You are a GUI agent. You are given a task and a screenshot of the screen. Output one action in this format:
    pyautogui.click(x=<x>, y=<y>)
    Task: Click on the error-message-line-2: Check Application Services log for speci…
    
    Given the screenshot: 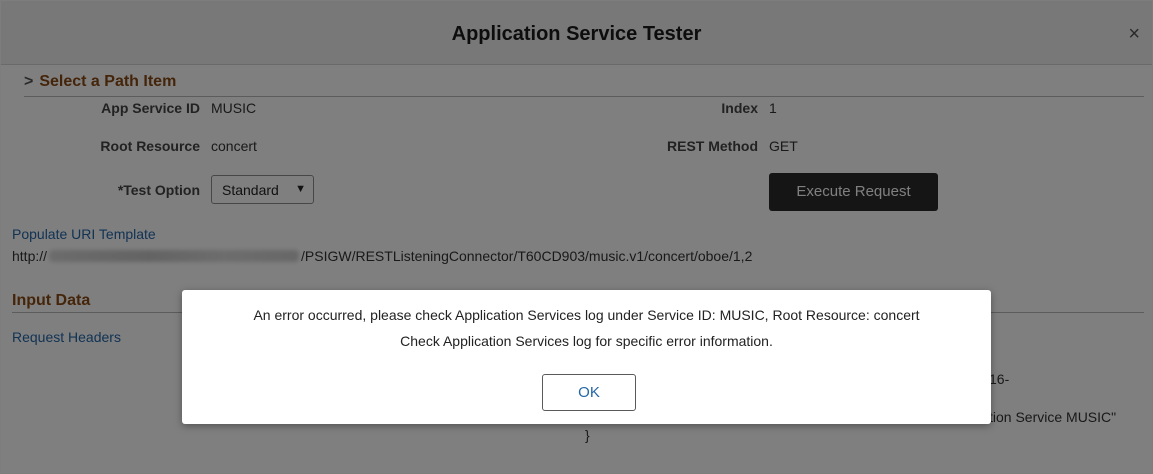 What is the action you would take?
    pyautogui.click(x=586, y=341)
    